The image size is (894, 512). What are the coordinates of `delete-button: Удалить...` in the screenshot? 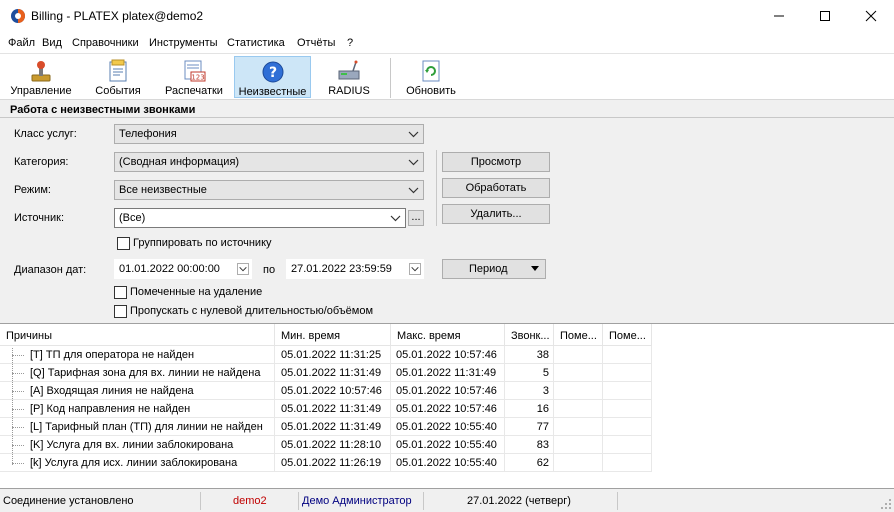 It's located at (496, 214).